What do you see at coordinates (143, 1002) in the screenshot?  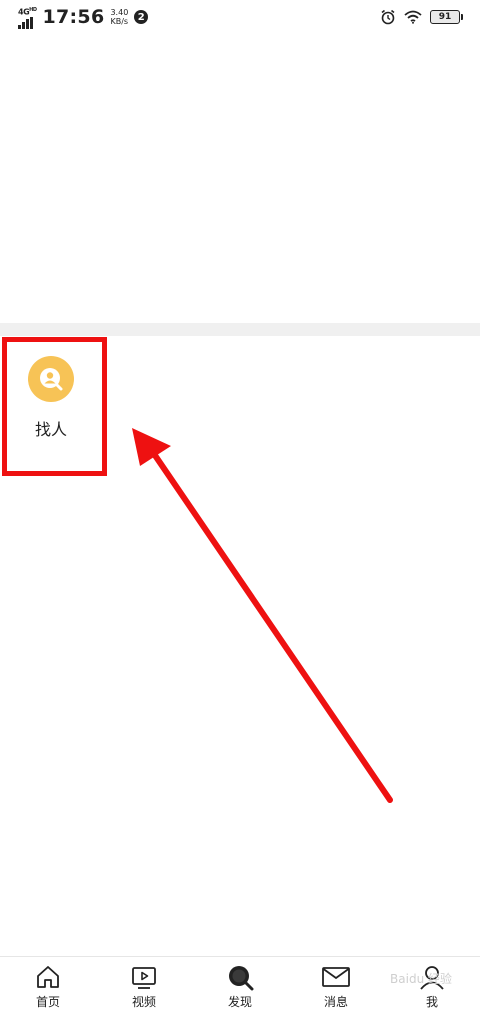 I see `nav-video-label: 视频` at bounding box center [143, 1002].